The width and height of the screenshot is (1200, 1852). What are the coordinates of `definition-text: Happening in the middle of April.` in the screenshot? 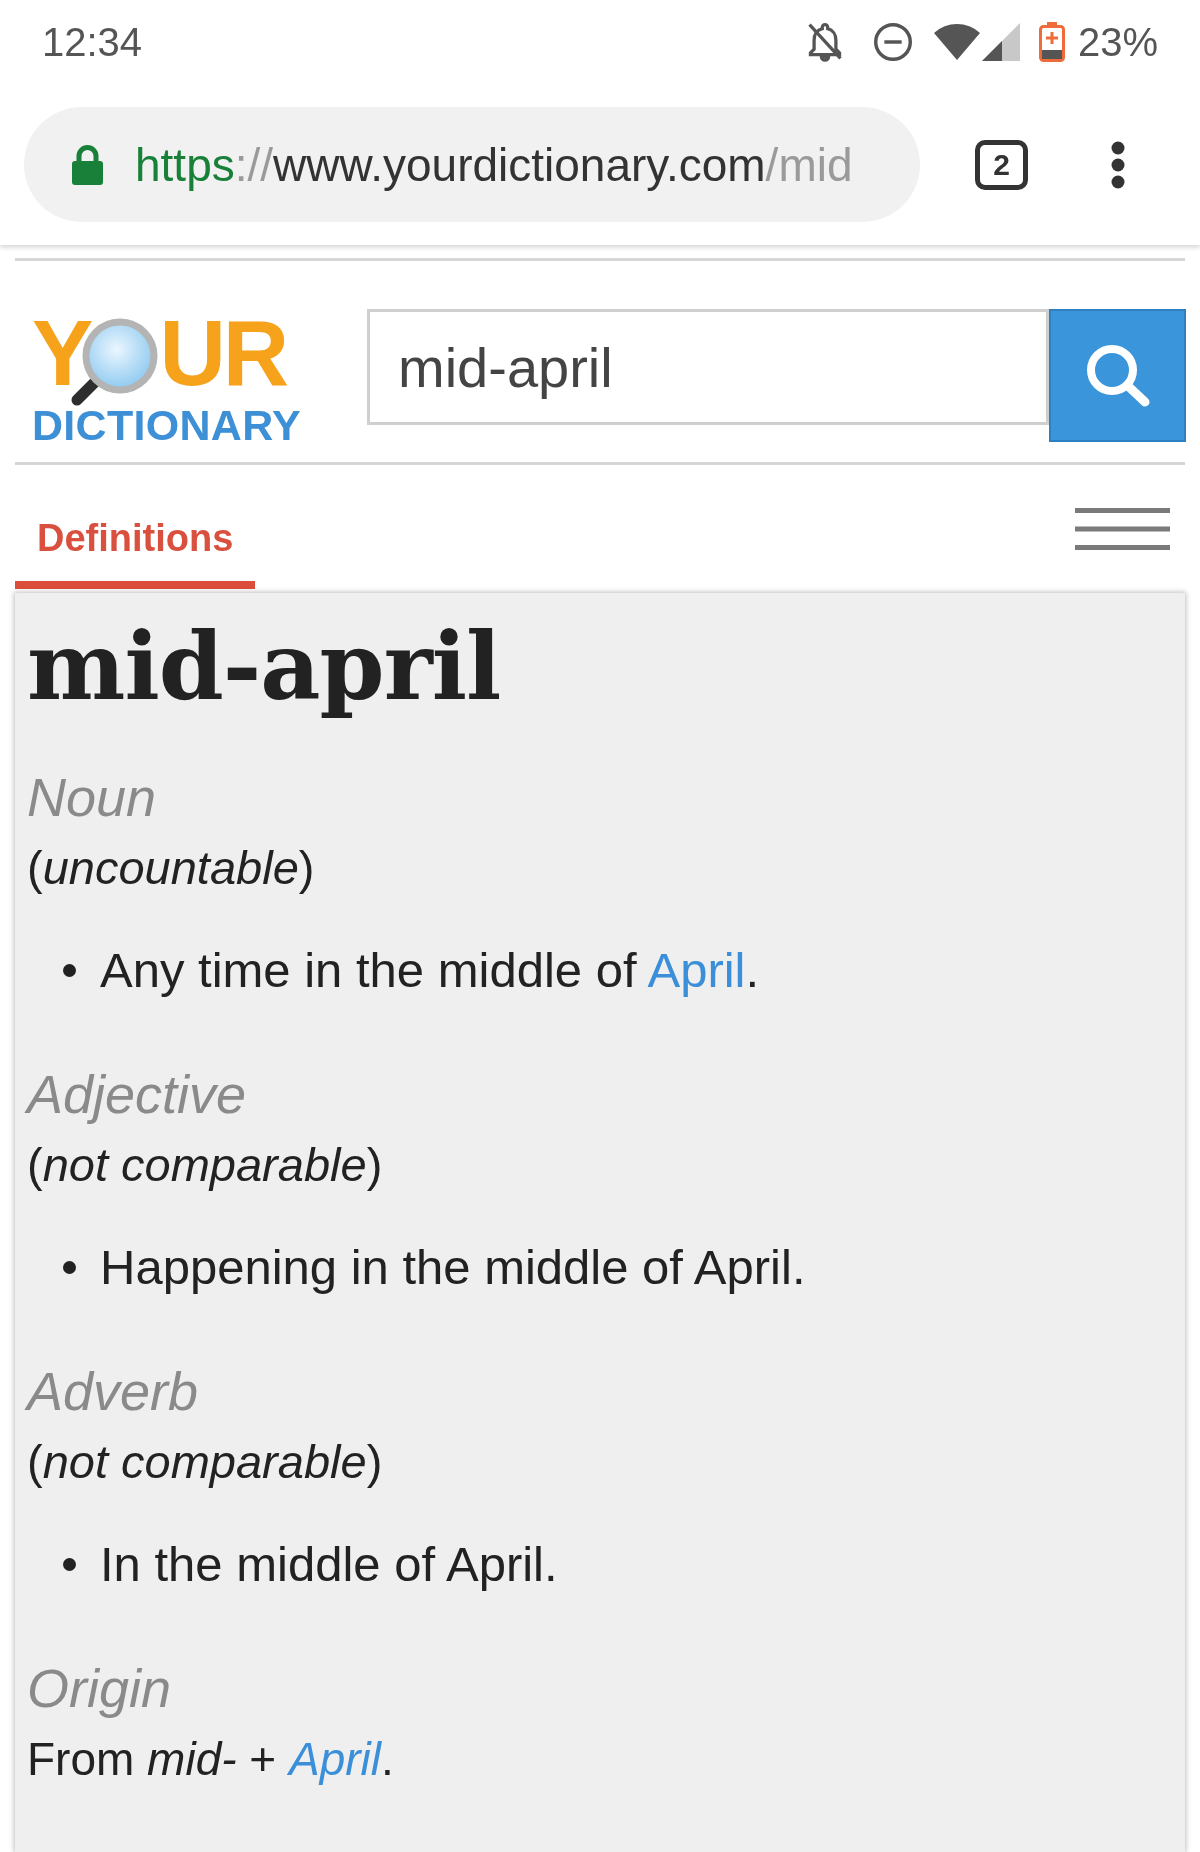 It's located at (453, 1267).